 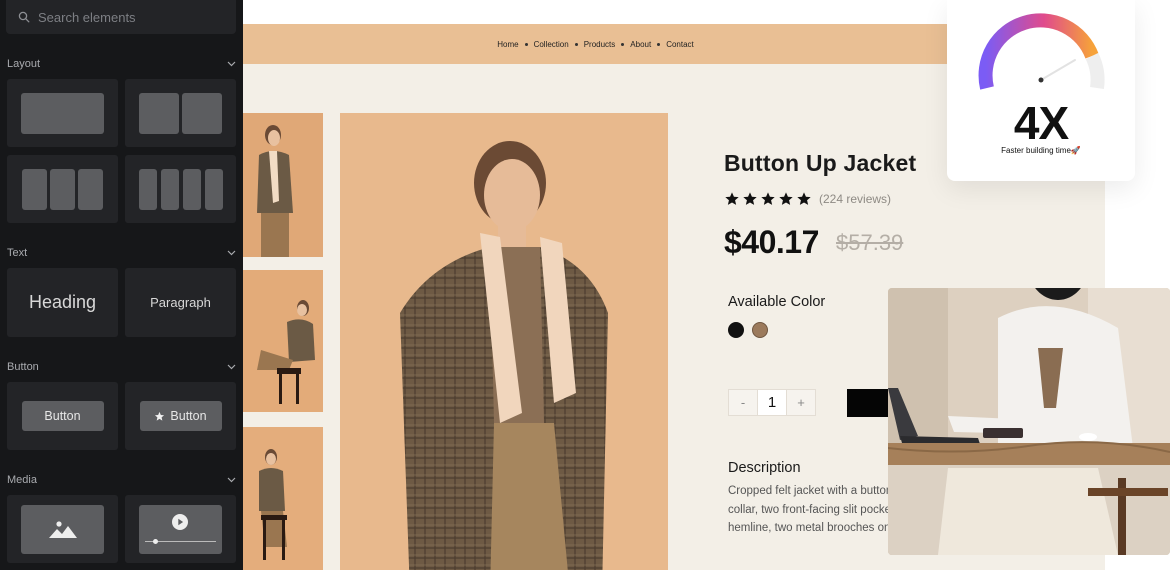 I want to click on product-title: Button Up Jacket, so click(x=820, y=163).